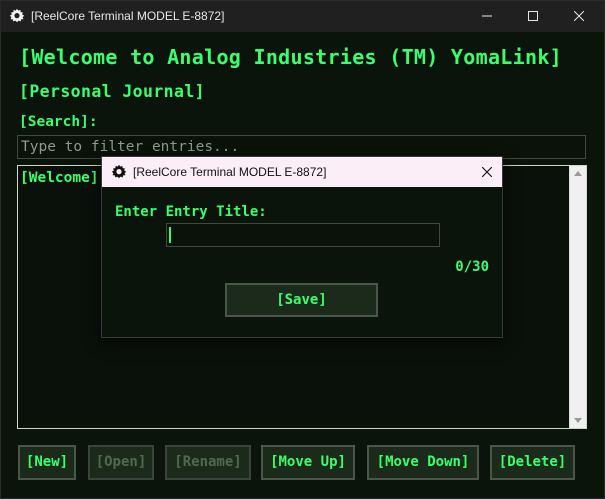 This screenshot has width=605, height=499. Describe the element at coordinates (472, 267) in the screenshot. I see `character-counter: 0/30` at that location.